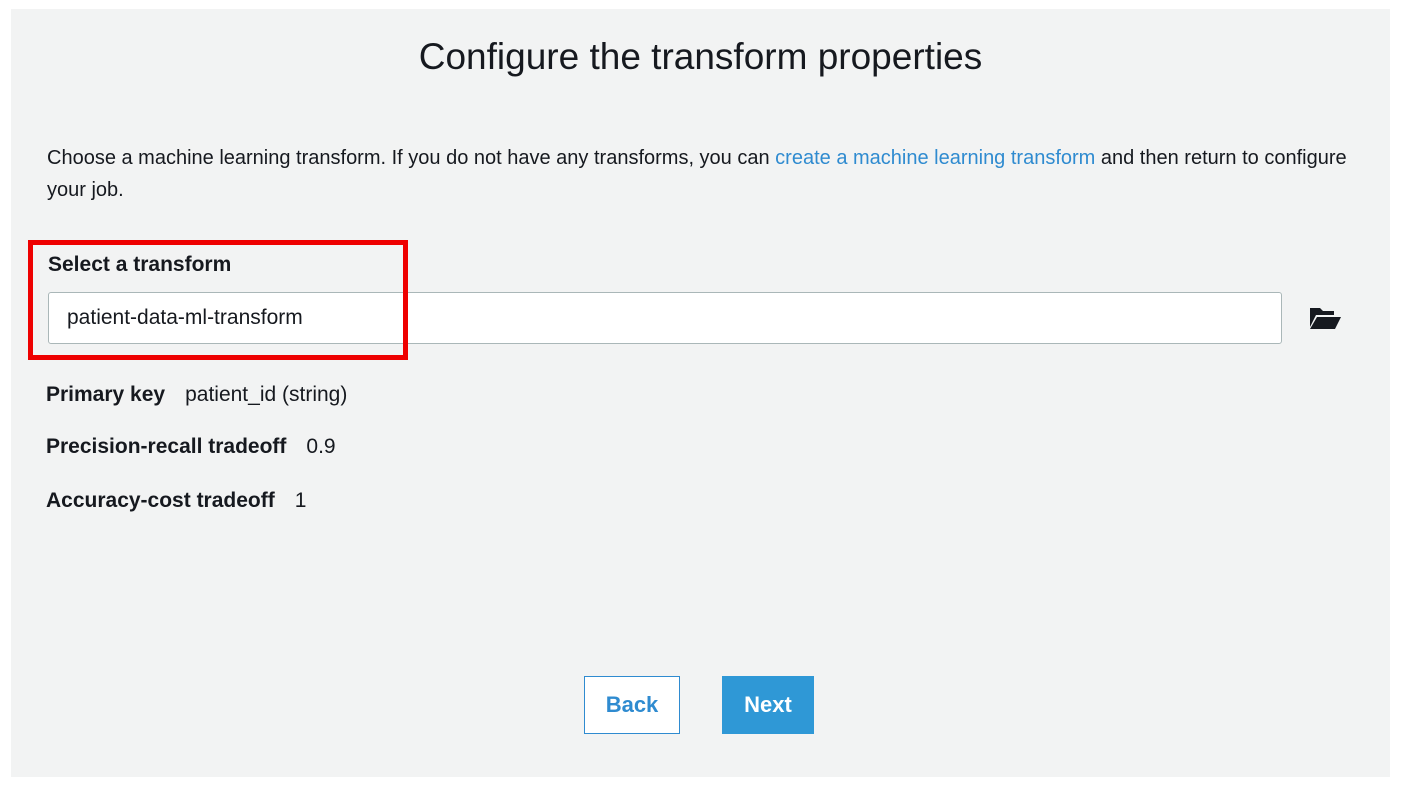 This screenshot has height=786, width=1404. Describe the element at coordinates (140, 264) in the screenshot. I see `select-transform-label: Select a transform` at that location.